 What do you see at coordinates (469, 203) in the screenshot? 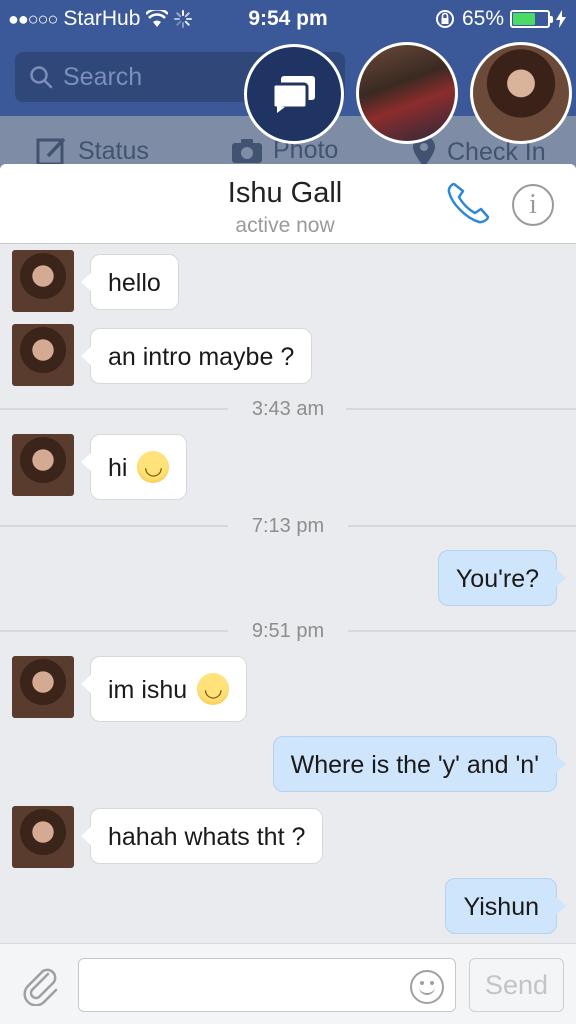
I see `phone-icon` at bounding box center [469, 203].